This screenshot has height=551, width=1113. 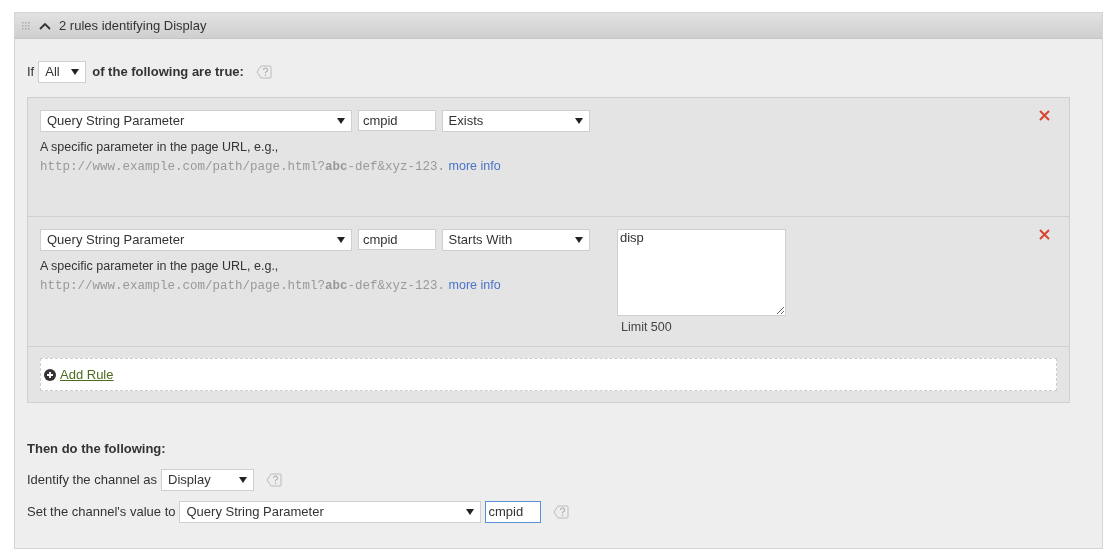 What do you see at coordinates (45, 25) in the screenshot?
I see `chevron-up-icon` at bounding box center [45, 25].